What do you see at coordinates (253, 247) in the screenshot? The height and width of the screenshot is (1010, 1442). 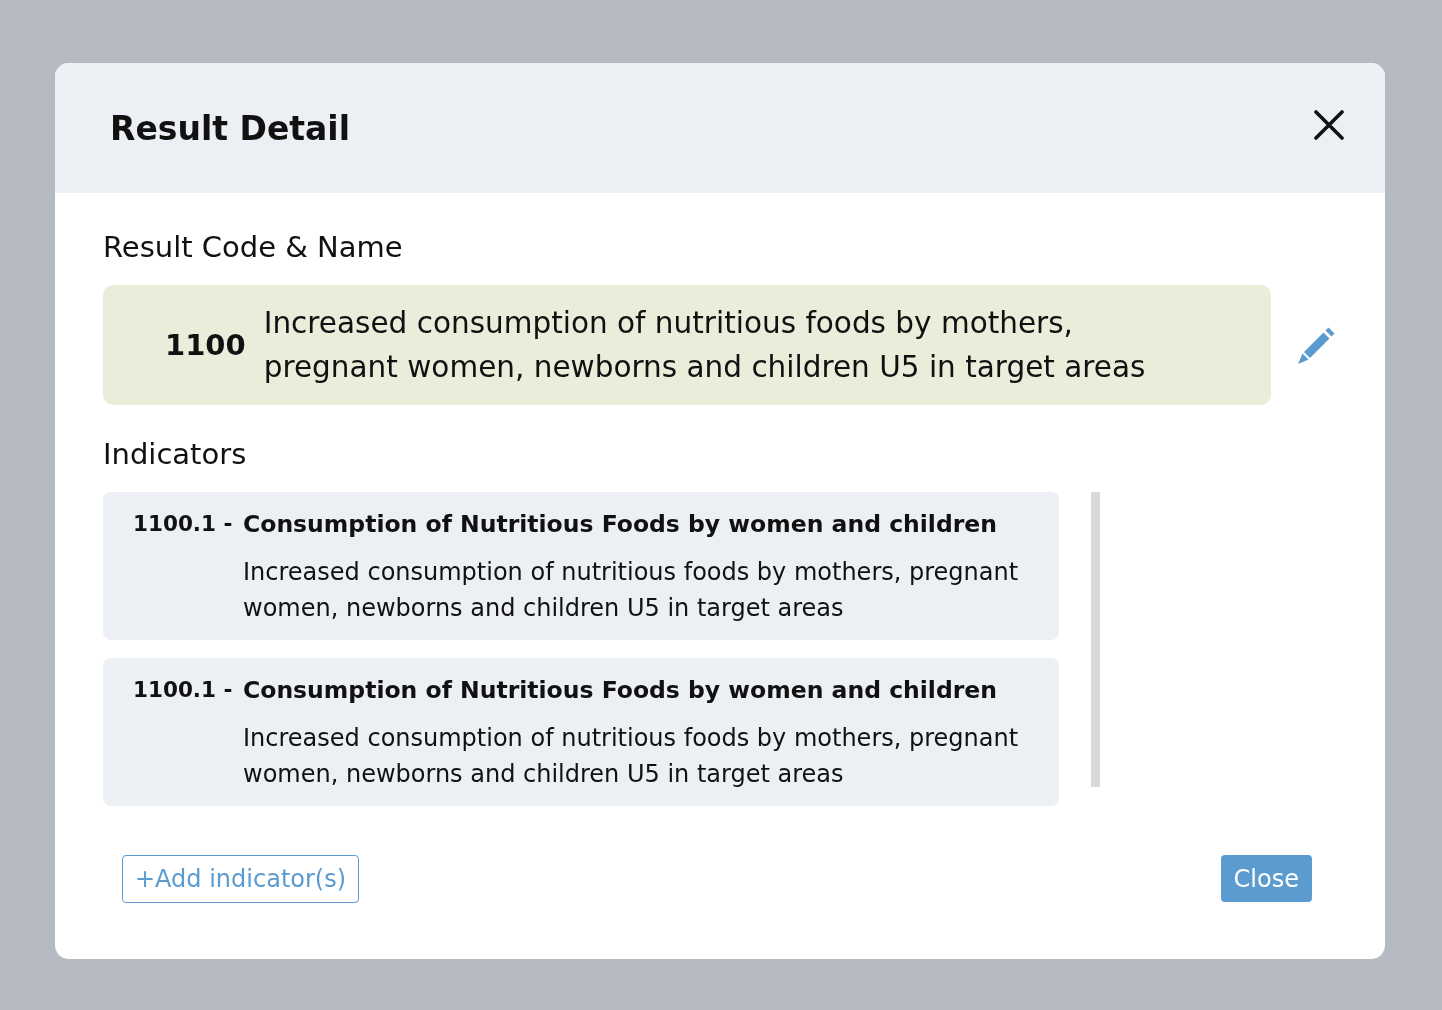 I see `section-heading: Result Code & Name` at bounding box center [253, 247].